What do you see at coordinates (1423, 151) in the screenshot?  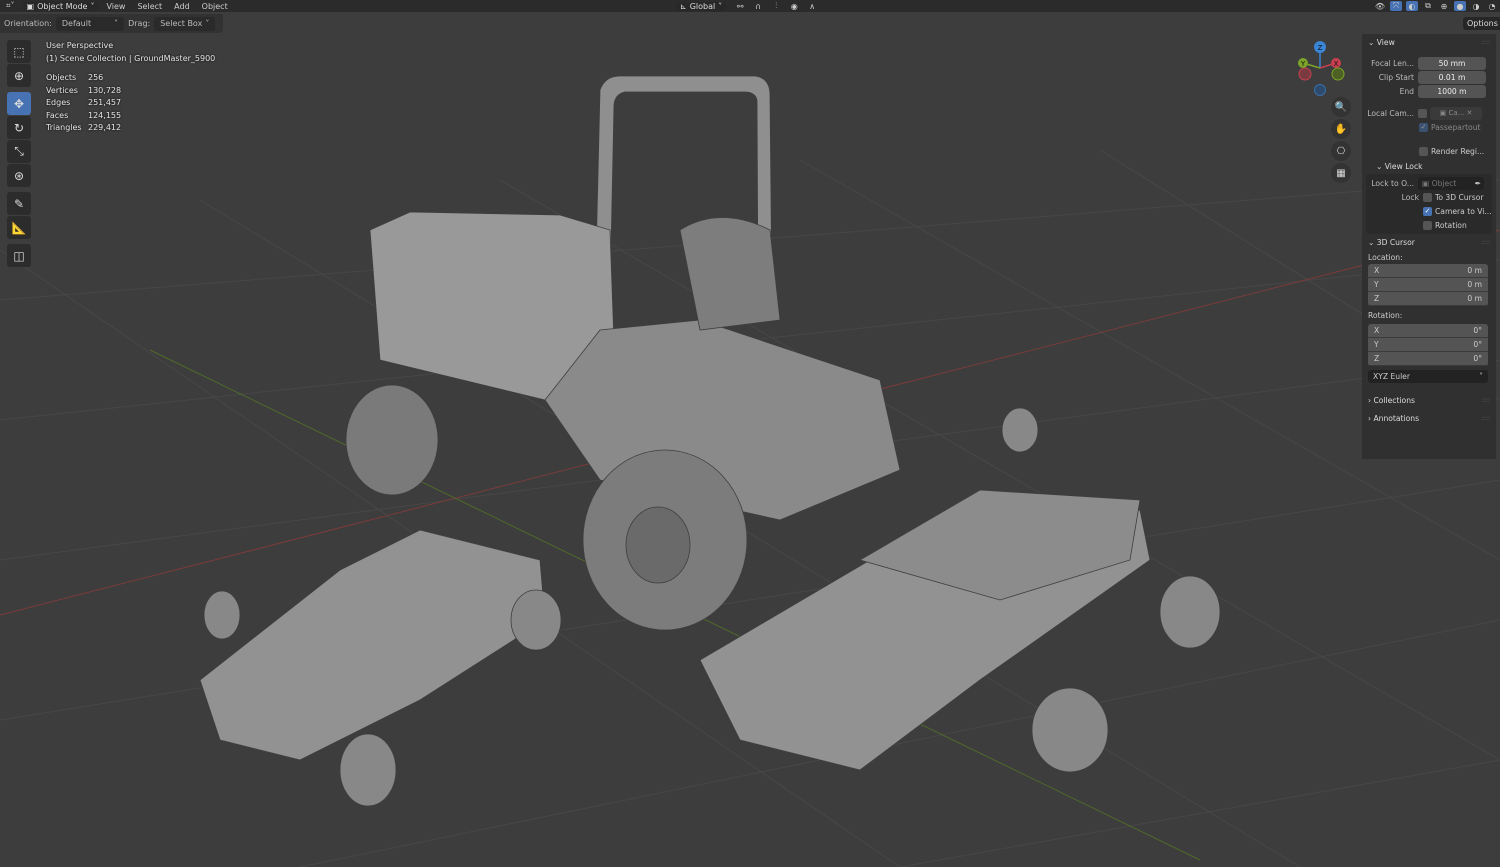 I see `render-region-checkbox` at bounding box center [1423, 151].